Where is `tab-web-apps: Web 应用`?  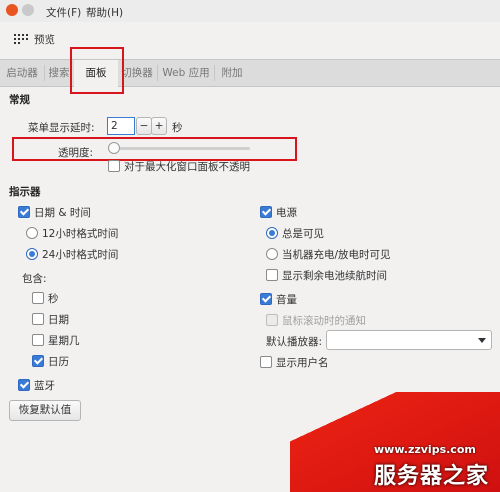 tab-web-apps: Web 应用 is located at coordinates (186, 73).